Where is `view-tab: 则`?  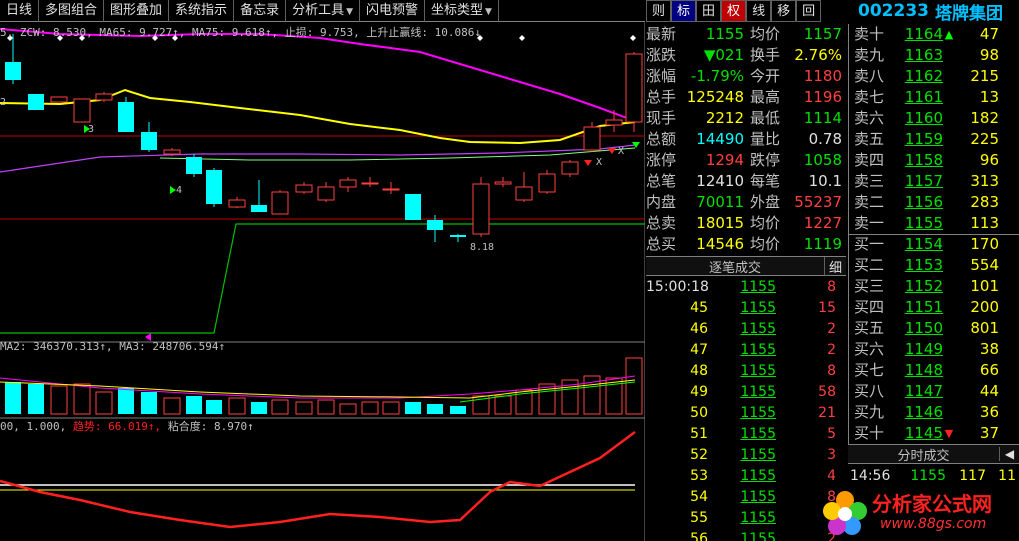
view-tab: 则 is located at coordinates (659, 11).